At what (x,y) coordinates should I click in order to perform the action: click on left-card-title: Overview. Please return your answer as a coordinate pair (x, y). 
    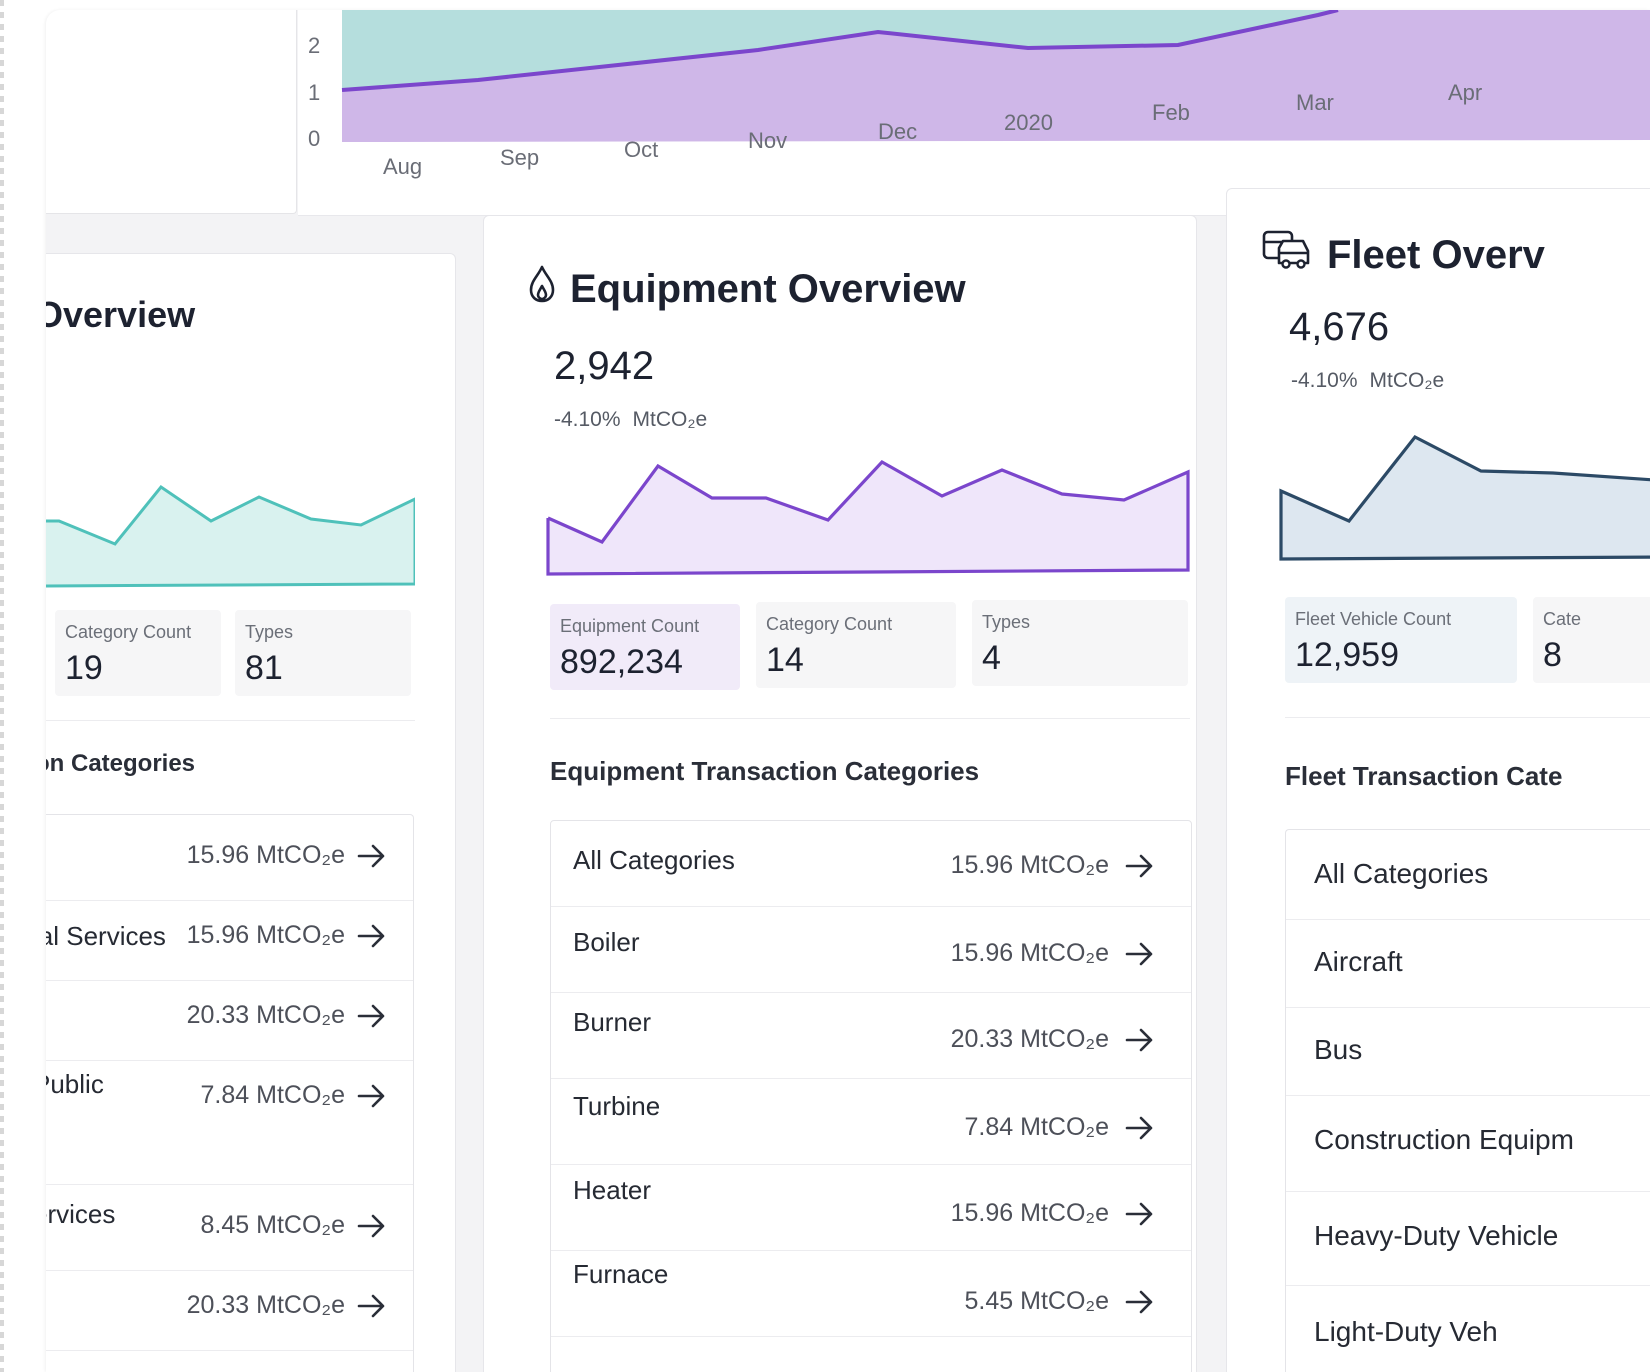
    Looking at the image, I should click on (120, 315).